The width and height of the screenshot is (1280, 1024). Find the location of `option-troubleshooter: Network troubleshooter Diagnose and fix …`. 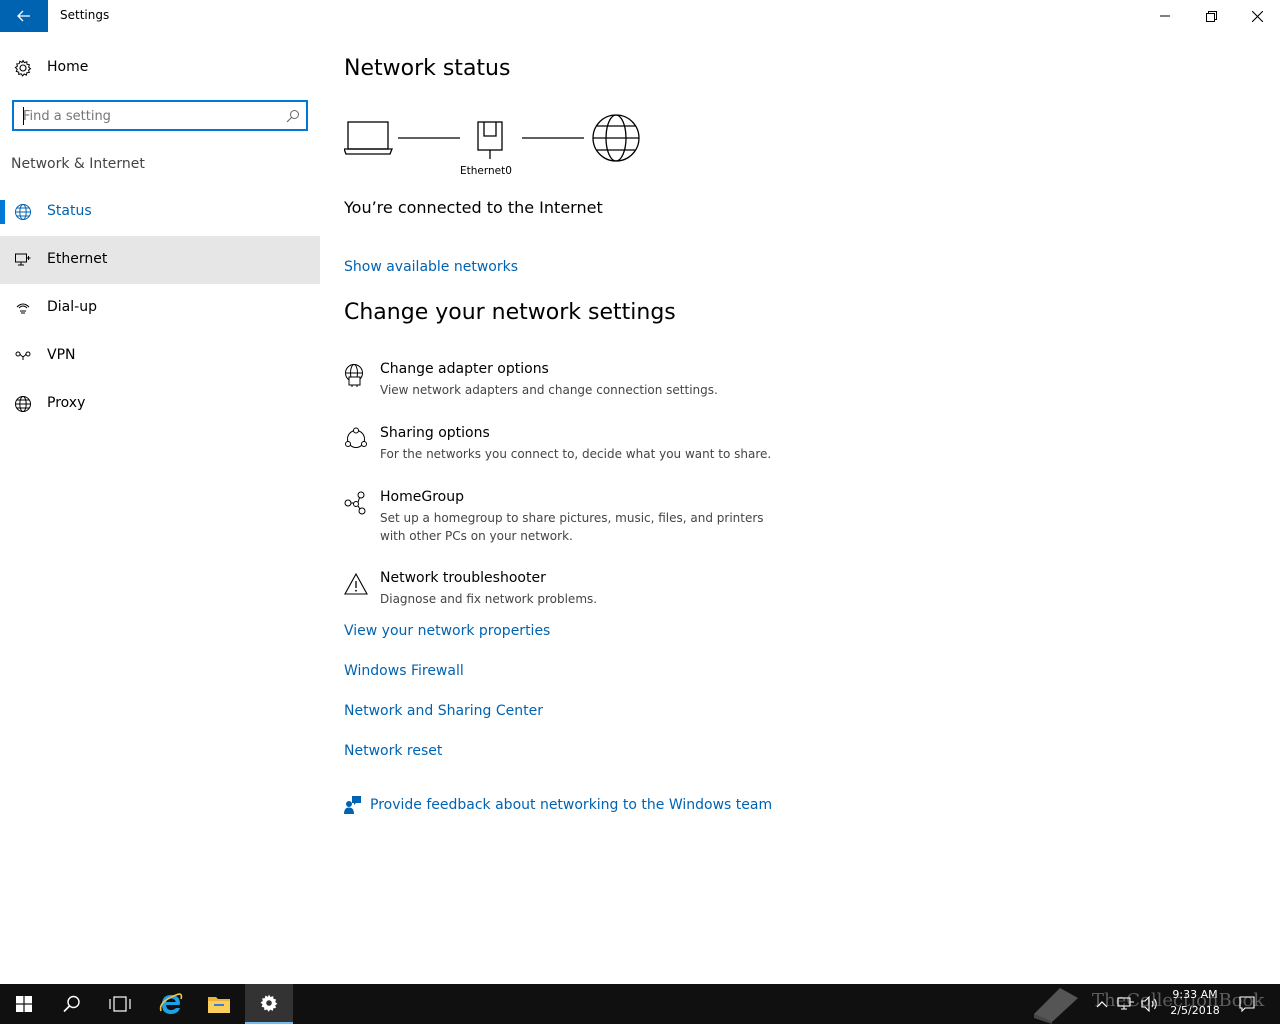

option-troubleshooter: Network troubleshooter Diagnose and fix … is located at coordinates (574, 592).